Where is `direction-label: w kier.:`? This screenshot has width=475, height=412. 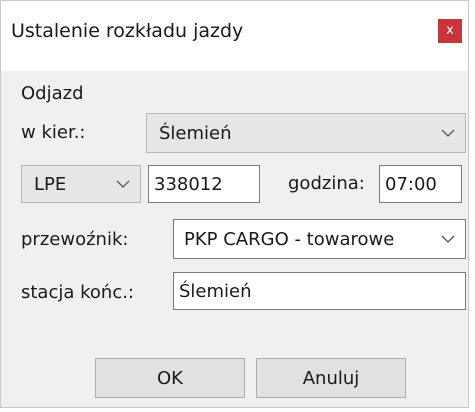
direction-label: w kier.: is located at coordinates (53, 132).